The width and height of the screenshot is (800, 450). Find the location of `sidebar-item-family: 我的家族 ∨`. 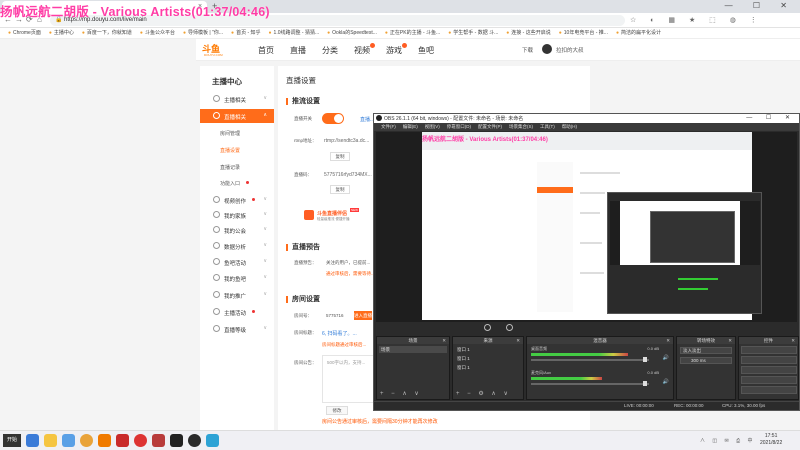

sidebar-item-family: 我的家族 ∨ is located at coordinates (237, 215).